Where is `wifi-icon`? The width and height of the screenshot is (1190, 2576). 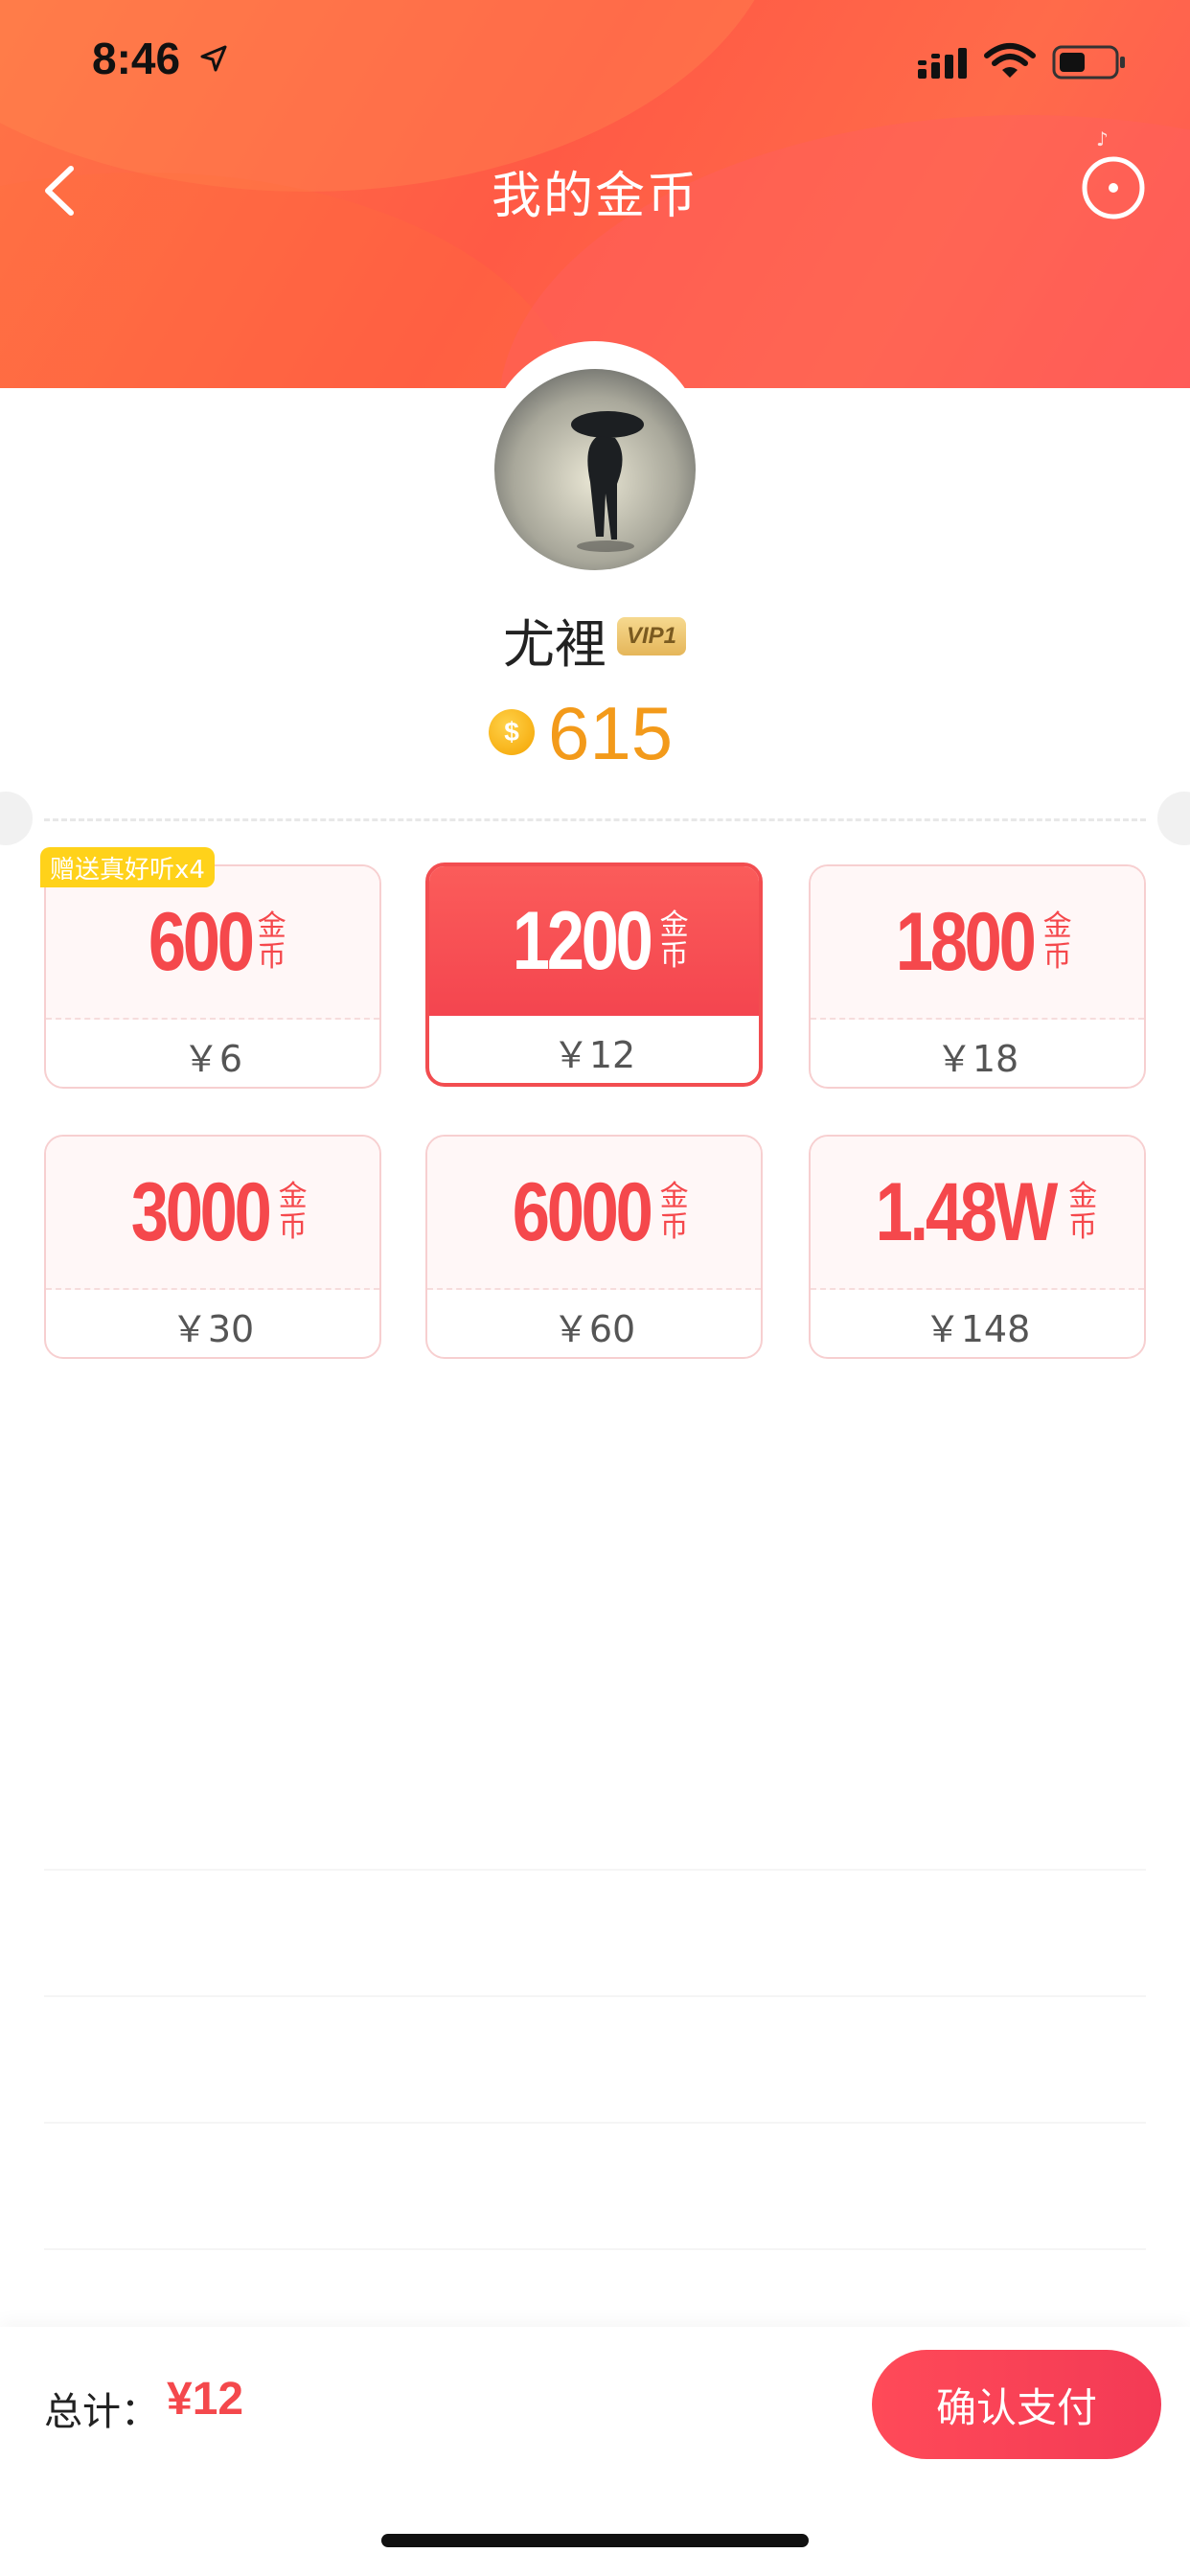
wifi-icon is located at coordinates (1010, 60).